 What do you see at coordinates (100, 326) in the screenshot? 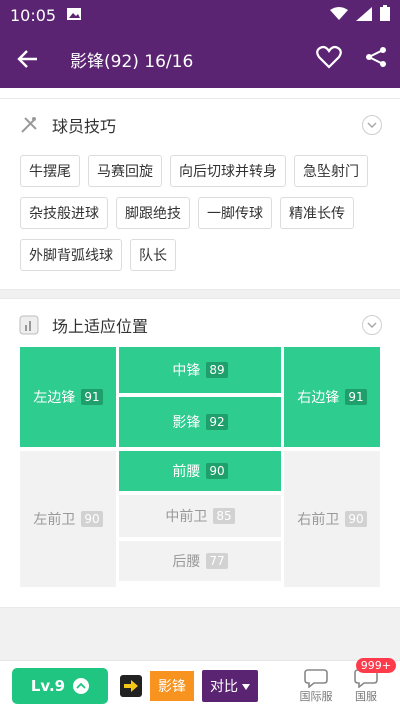
I see `positions-title: 场上适应位置` at bounding box center [100, 326].